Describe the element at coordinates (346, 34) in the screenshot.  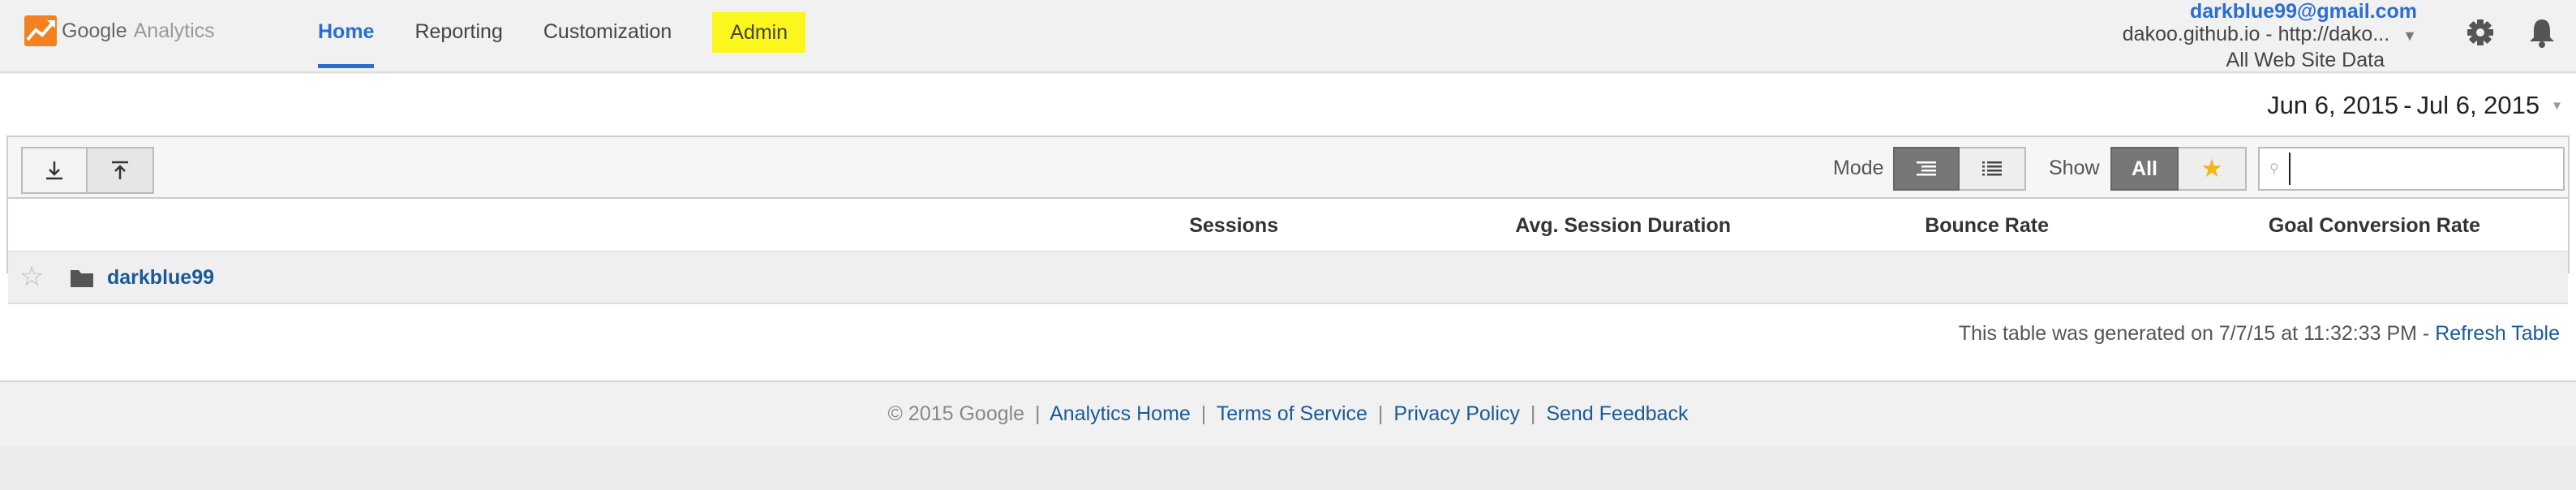
I see `nav-home: Home` at that location.